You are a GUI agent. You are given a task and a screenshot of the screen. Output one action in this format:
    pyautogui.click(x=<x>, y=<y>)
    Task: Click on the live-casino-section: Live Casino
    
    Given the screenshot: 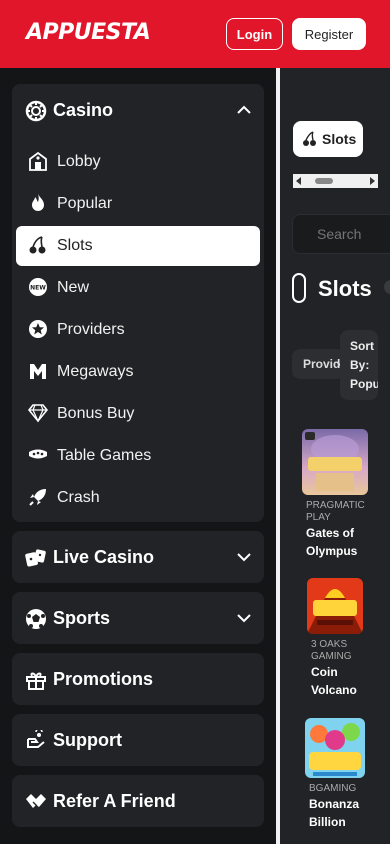 What is the action you would take?
    pyautogui.click(x=138, y=557)
    